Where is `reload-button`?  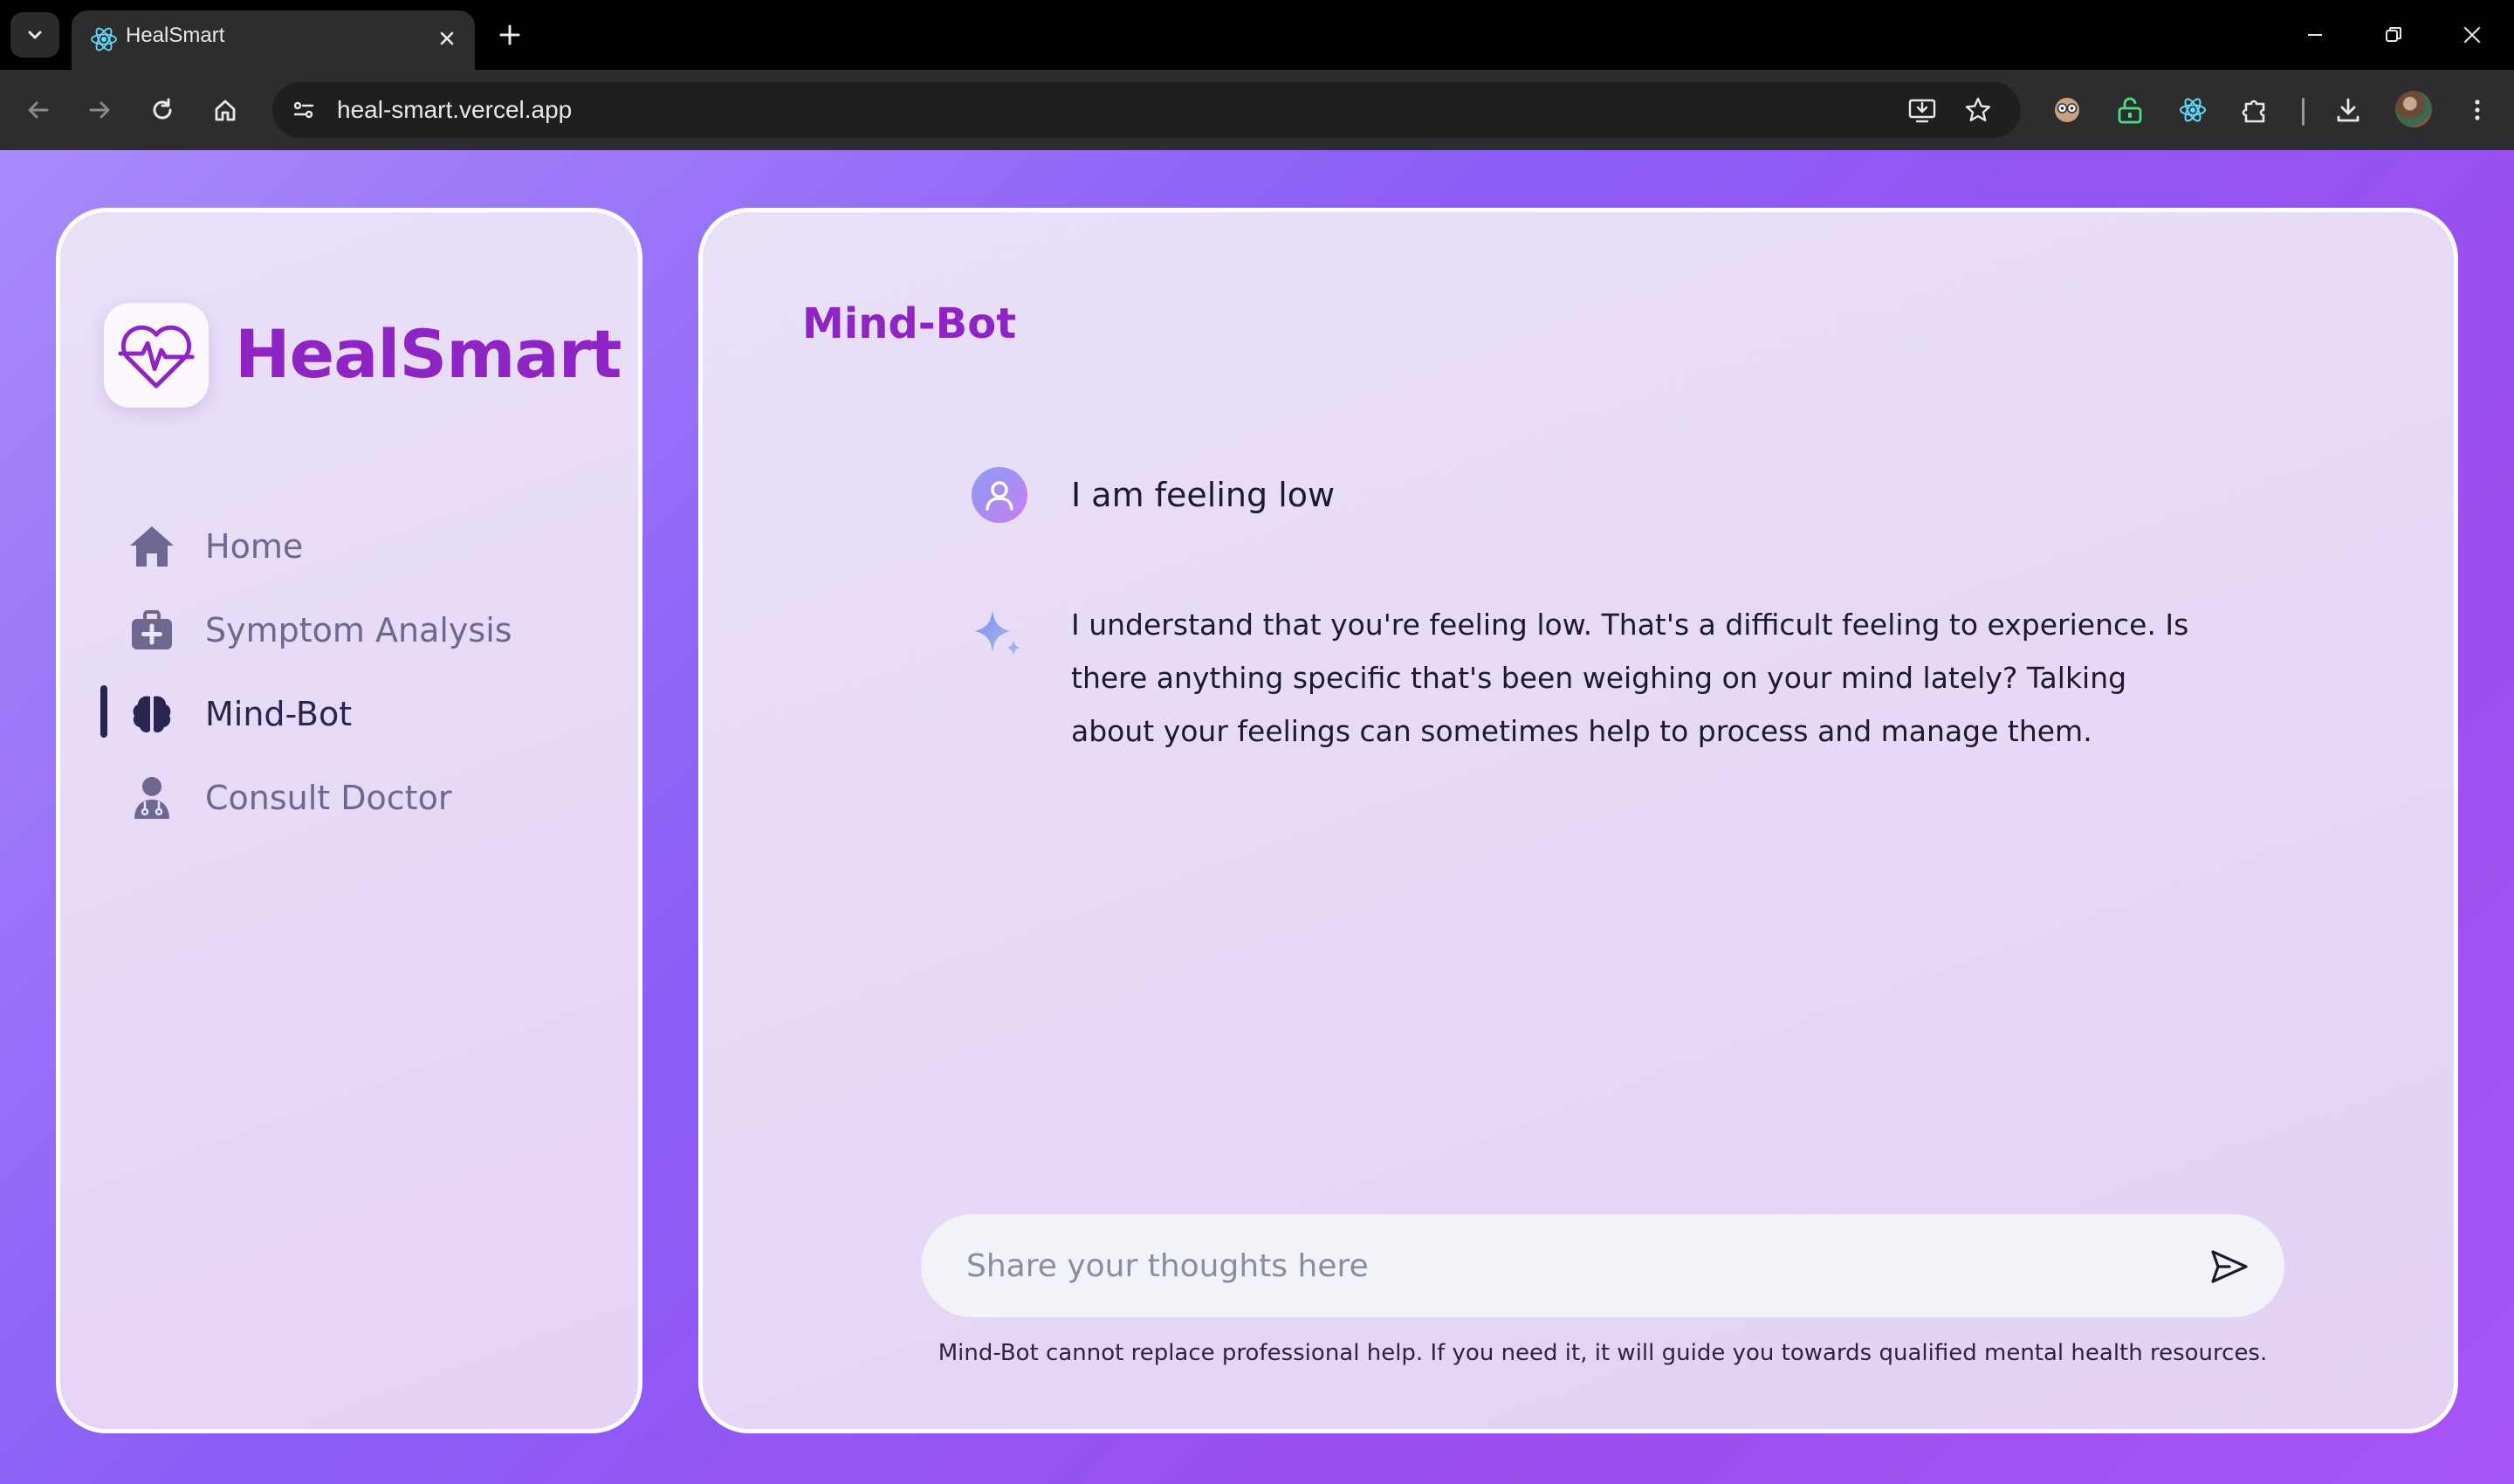
reload-button is located at coordinates (162, 110).